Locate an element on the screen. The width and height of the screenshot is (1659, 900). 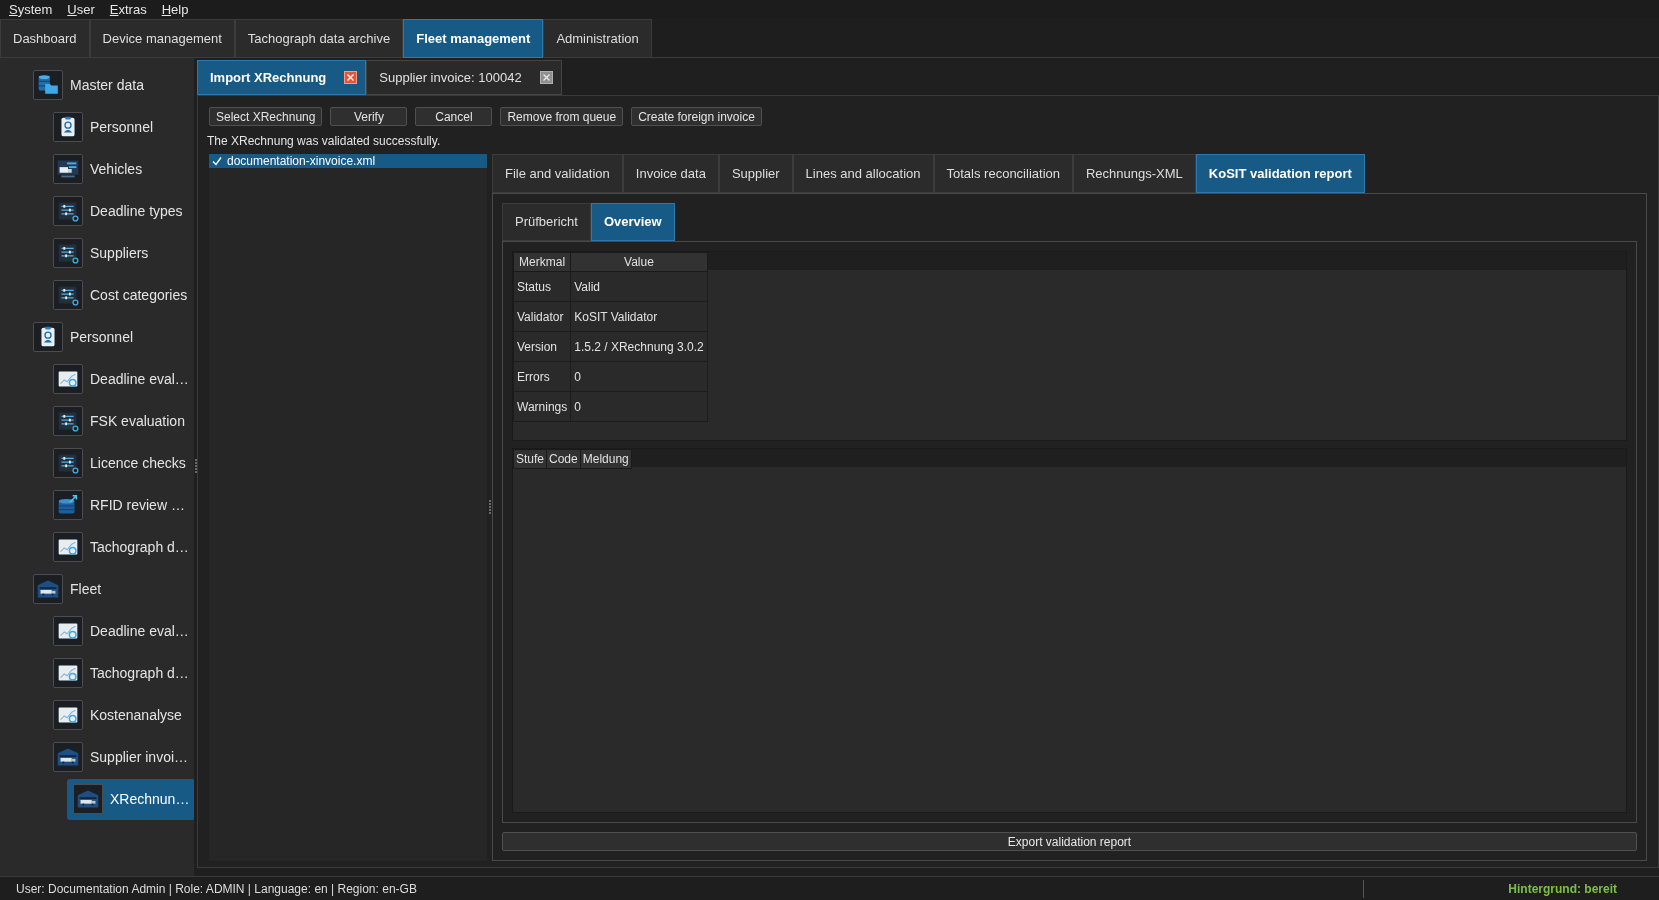
tree-item: Suppliers is located at coordinates (117, 253).